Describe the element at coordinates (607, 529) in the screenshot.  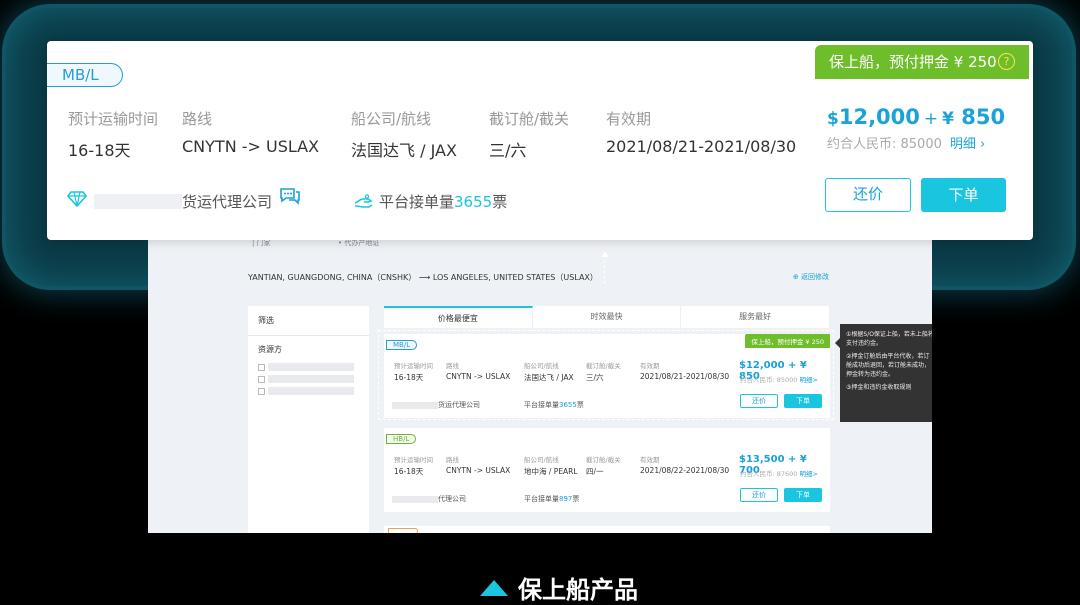
I see `quote-card-partial` at that location.